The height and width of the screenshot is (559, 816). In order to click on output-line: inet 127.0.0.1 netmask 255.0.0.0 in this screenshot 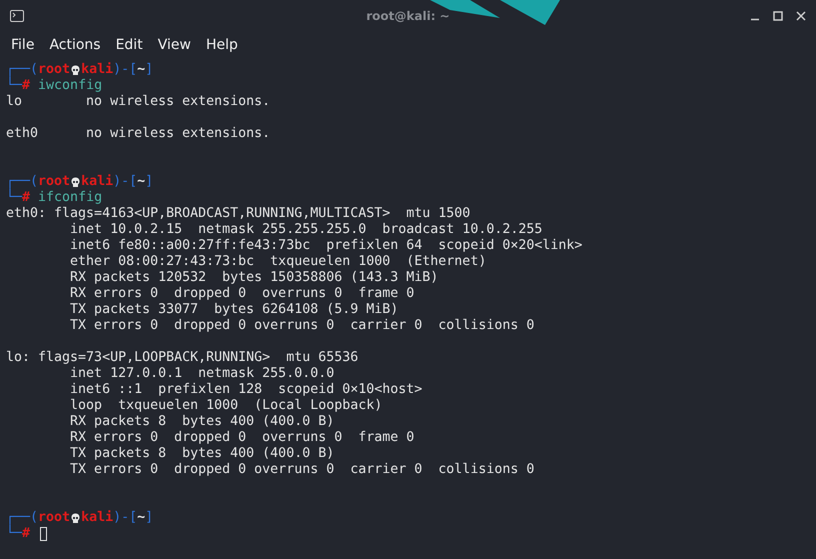, I will do `click(201, 374)`.